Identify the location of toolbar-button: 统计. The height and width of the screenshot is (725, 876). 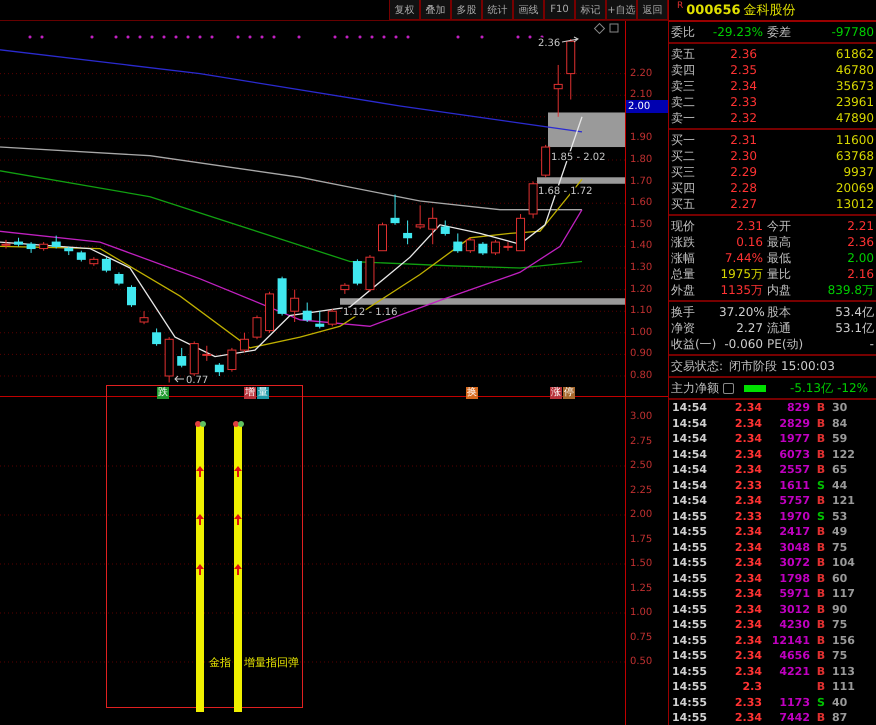
(497, 10).